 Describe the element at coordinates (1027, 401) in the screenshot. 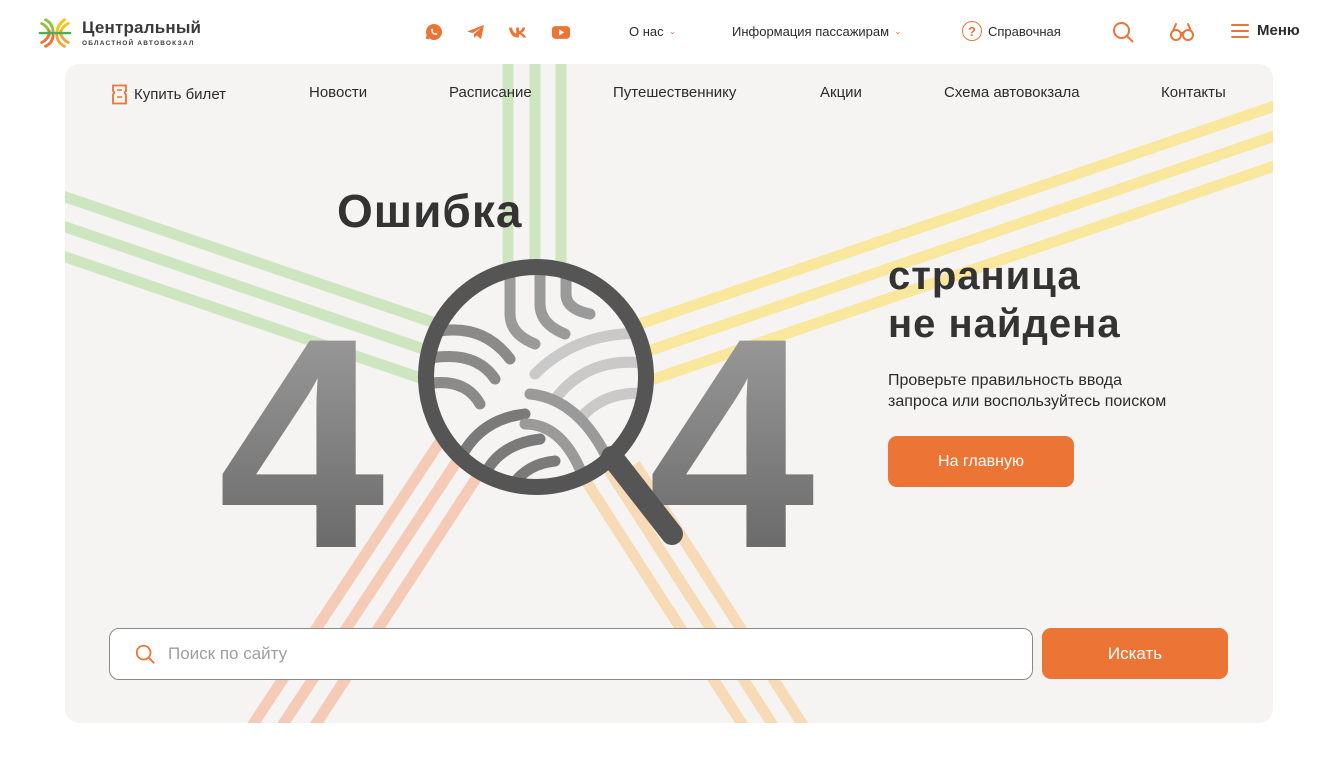

I see `error-description-line2: запроса или воспользуйтесь поиском` at that location.